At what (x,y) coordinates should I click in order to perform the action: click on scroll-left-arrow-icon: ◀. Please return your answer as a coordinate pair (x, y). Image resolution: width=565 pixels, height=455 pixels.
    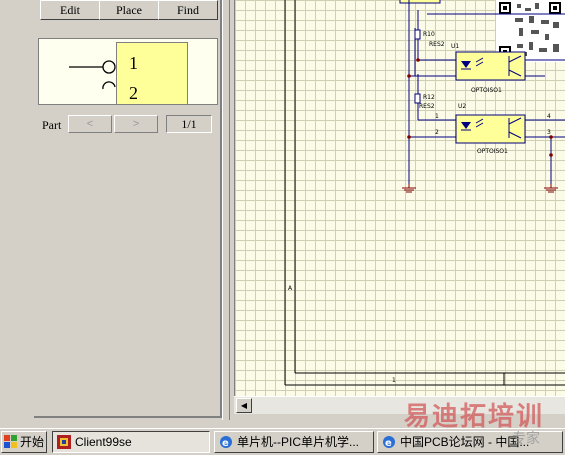
    Looking at the image, I should click on (244, 405).